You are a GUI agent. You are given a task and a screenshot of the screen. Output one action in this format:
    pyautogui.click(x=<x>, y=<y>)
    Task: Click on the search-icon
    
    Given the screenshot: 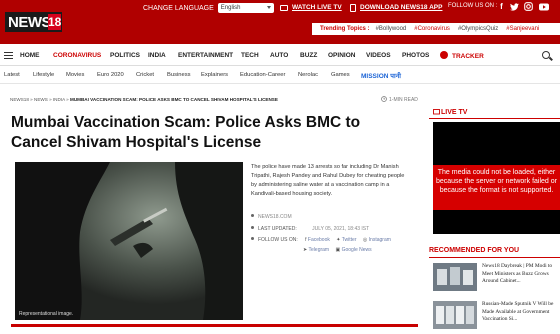 What is the action you would take?
    pyautogui.click(x=546, y=55)
    